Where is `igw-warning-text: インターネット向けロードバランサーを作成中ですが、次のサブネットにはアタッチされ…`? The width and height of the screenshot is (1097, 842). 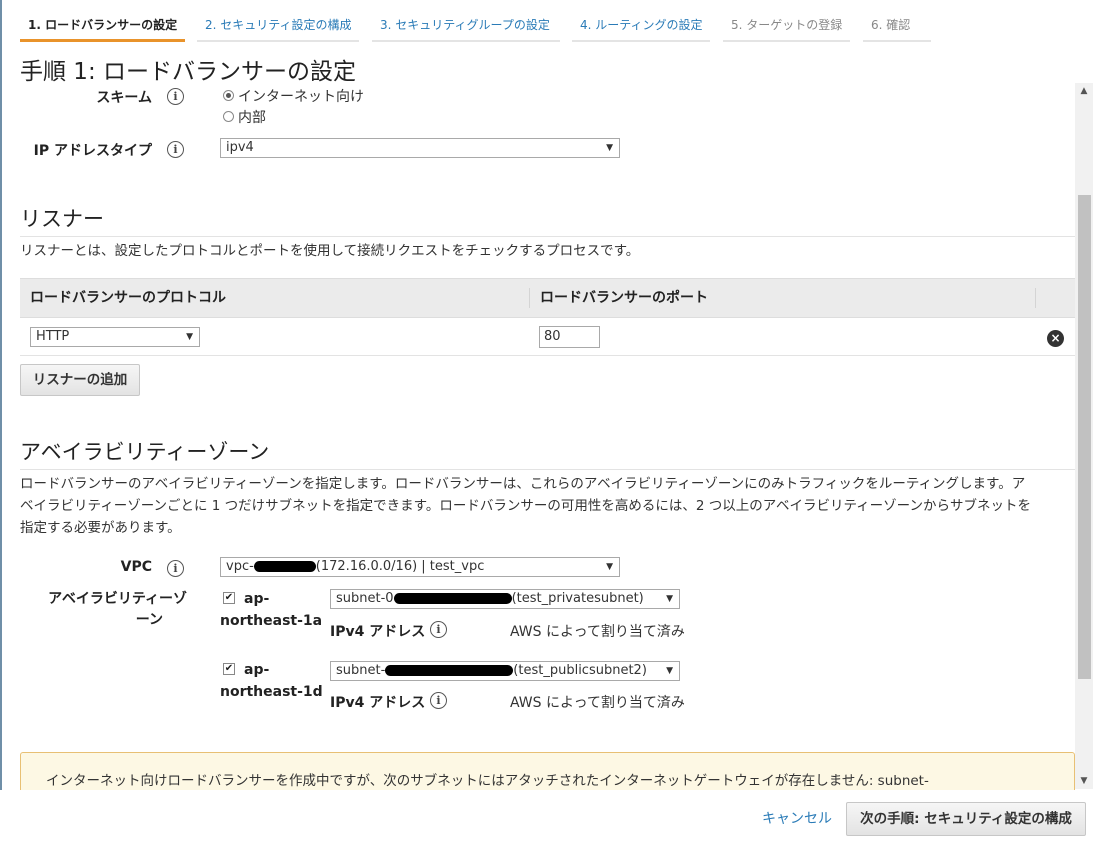 igw-warning-text: インターネット向けロードバランサーを作成中ですが、次のサブネットにはアタッチされ… is located at coordinates (487, 781).